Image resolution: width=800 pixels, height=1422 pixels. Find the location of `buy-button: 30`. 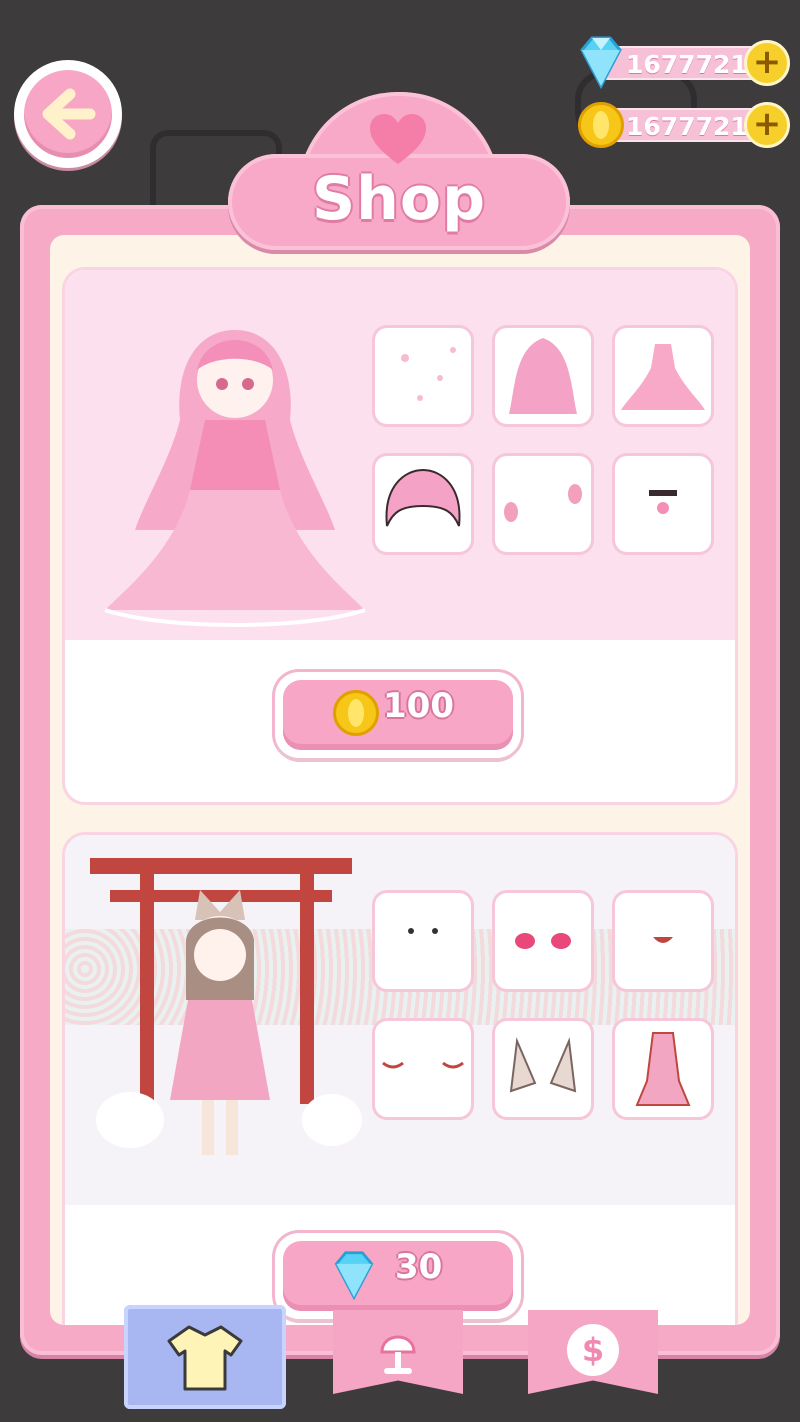

buy-button: 30 is located at coordinates (398, 1276).